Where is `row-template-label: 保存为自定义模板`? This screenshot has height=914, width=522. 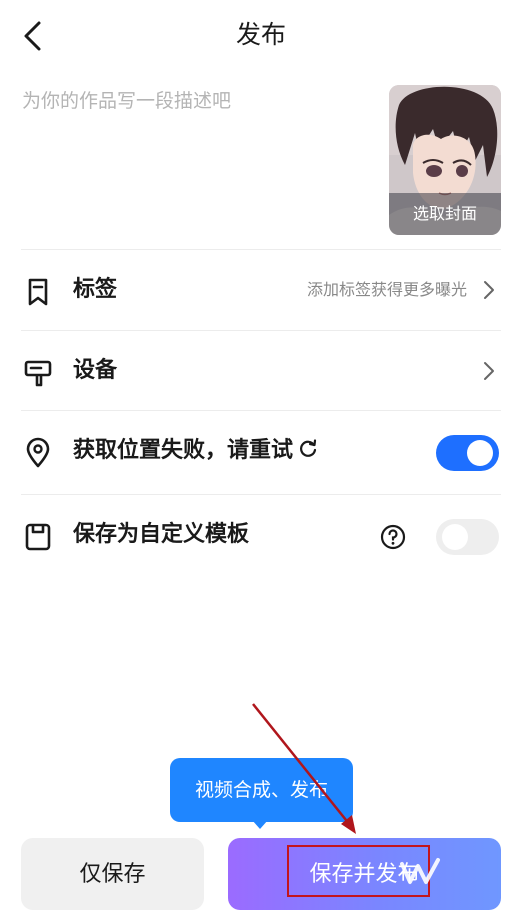
row-template-label: 保存为自定义模板 is located at coordinates (161, 534).